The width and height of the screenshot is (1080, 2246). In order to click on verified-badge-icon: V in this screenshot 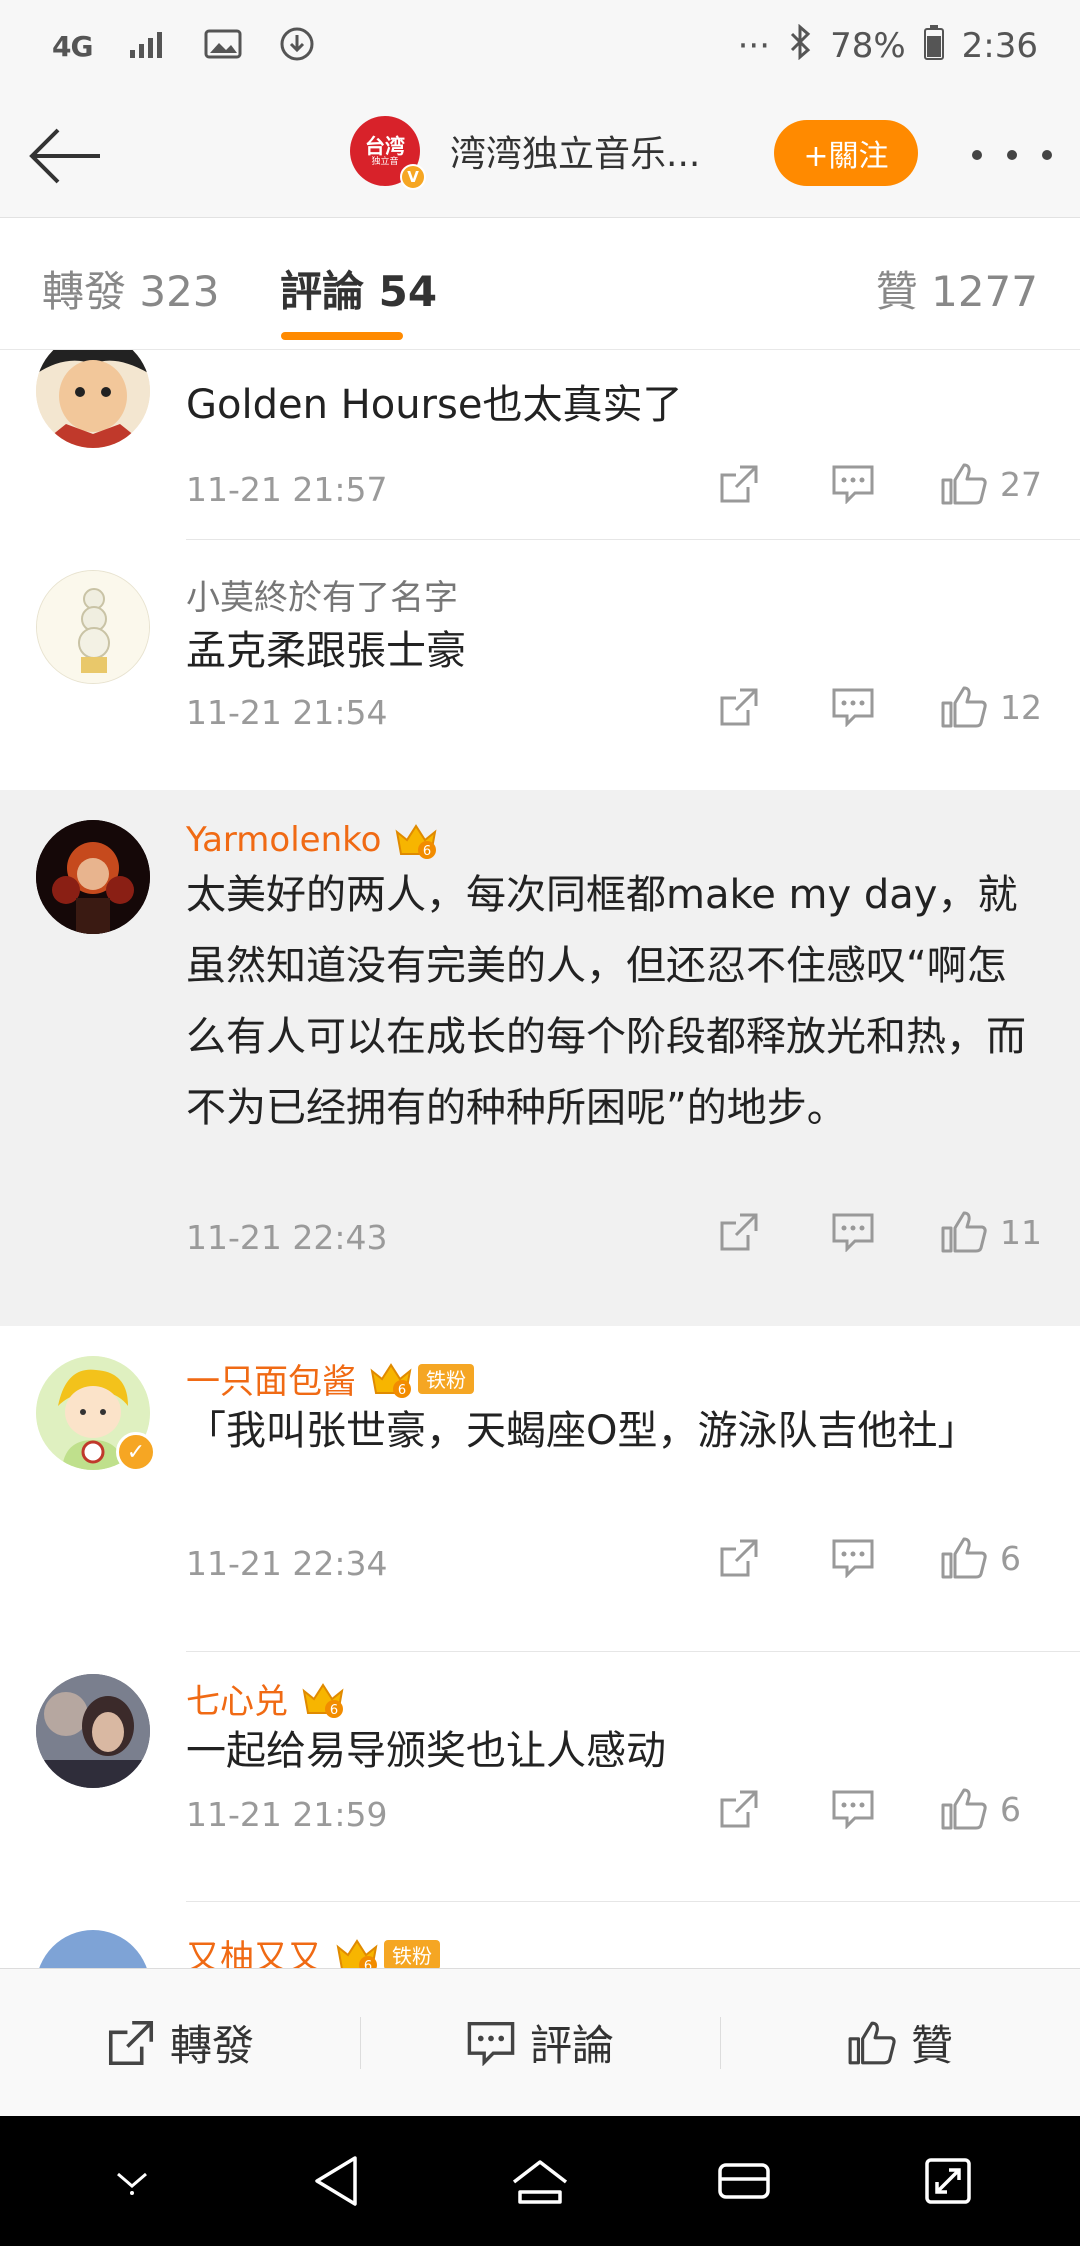, I will do `click(413, 177)`.